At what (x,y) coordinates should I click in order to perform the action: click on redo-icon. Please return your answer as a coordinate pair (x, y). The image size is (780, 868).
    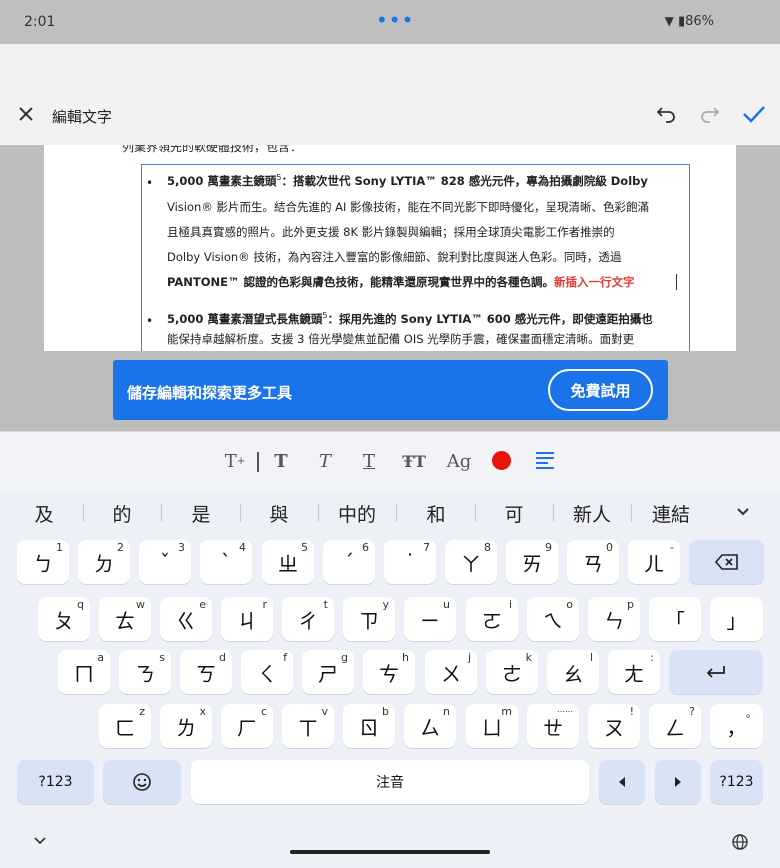
    Looking at the image, I should click on (710, 114).